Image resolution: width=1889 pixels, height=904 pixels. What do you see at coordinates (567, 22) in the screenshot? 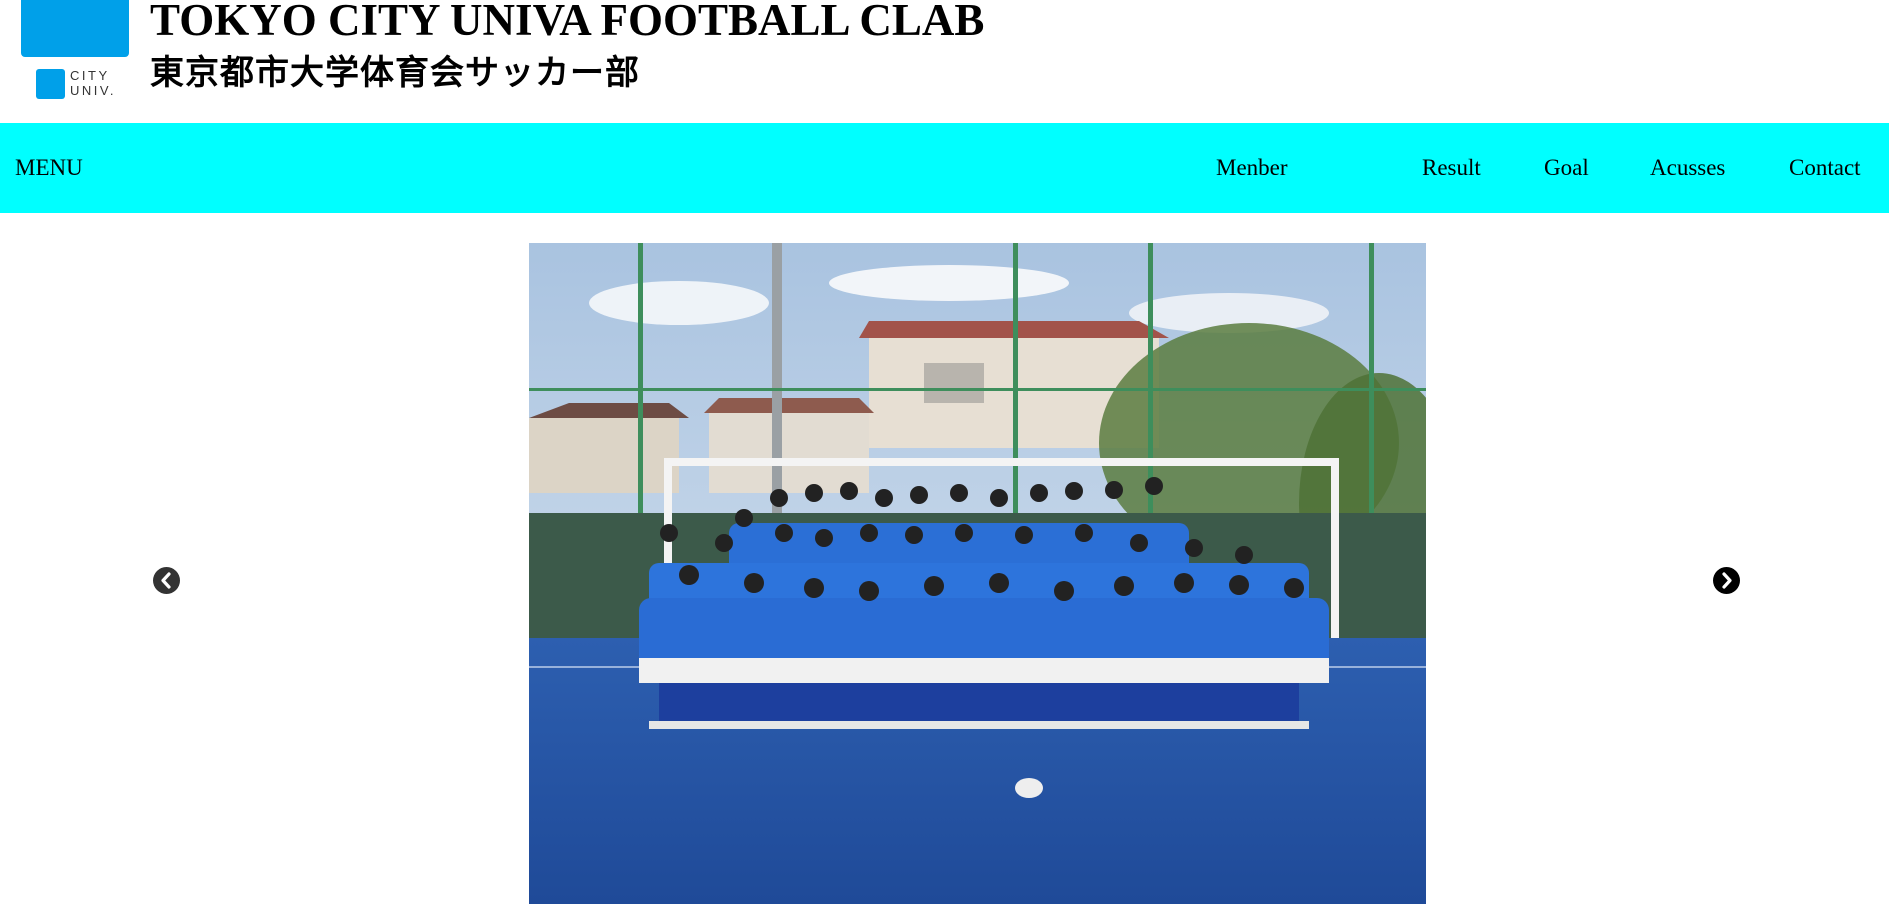
I see `site-title-english: TOKYO CITY UNIVA FOOTBALL CLAB` at bounding box center [567, 22].